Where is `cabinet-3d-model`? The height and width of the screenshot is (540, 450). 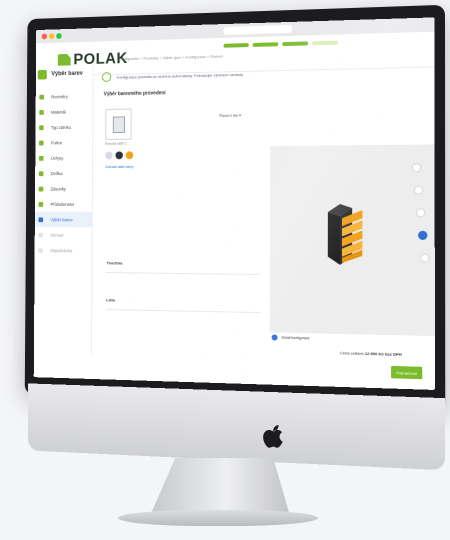 cabinet-3d-model is located at coordinates (345, 234).